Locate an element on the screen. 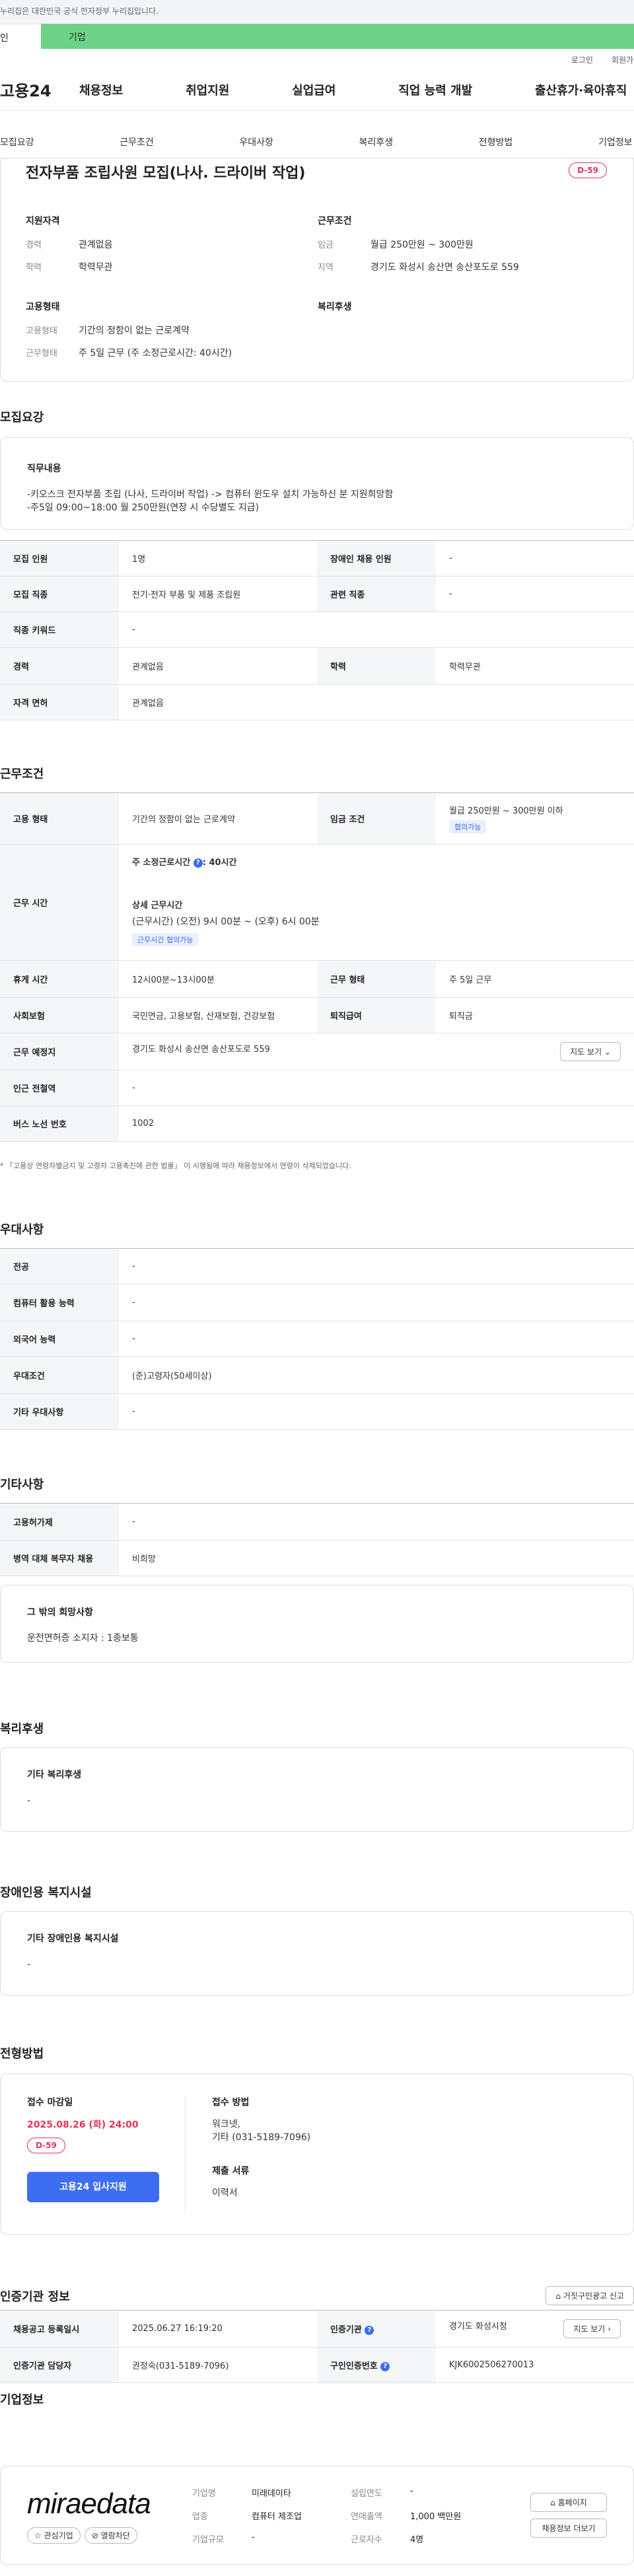  tab-work-conditions: 근무조건 is located at coordinates (137, 142).